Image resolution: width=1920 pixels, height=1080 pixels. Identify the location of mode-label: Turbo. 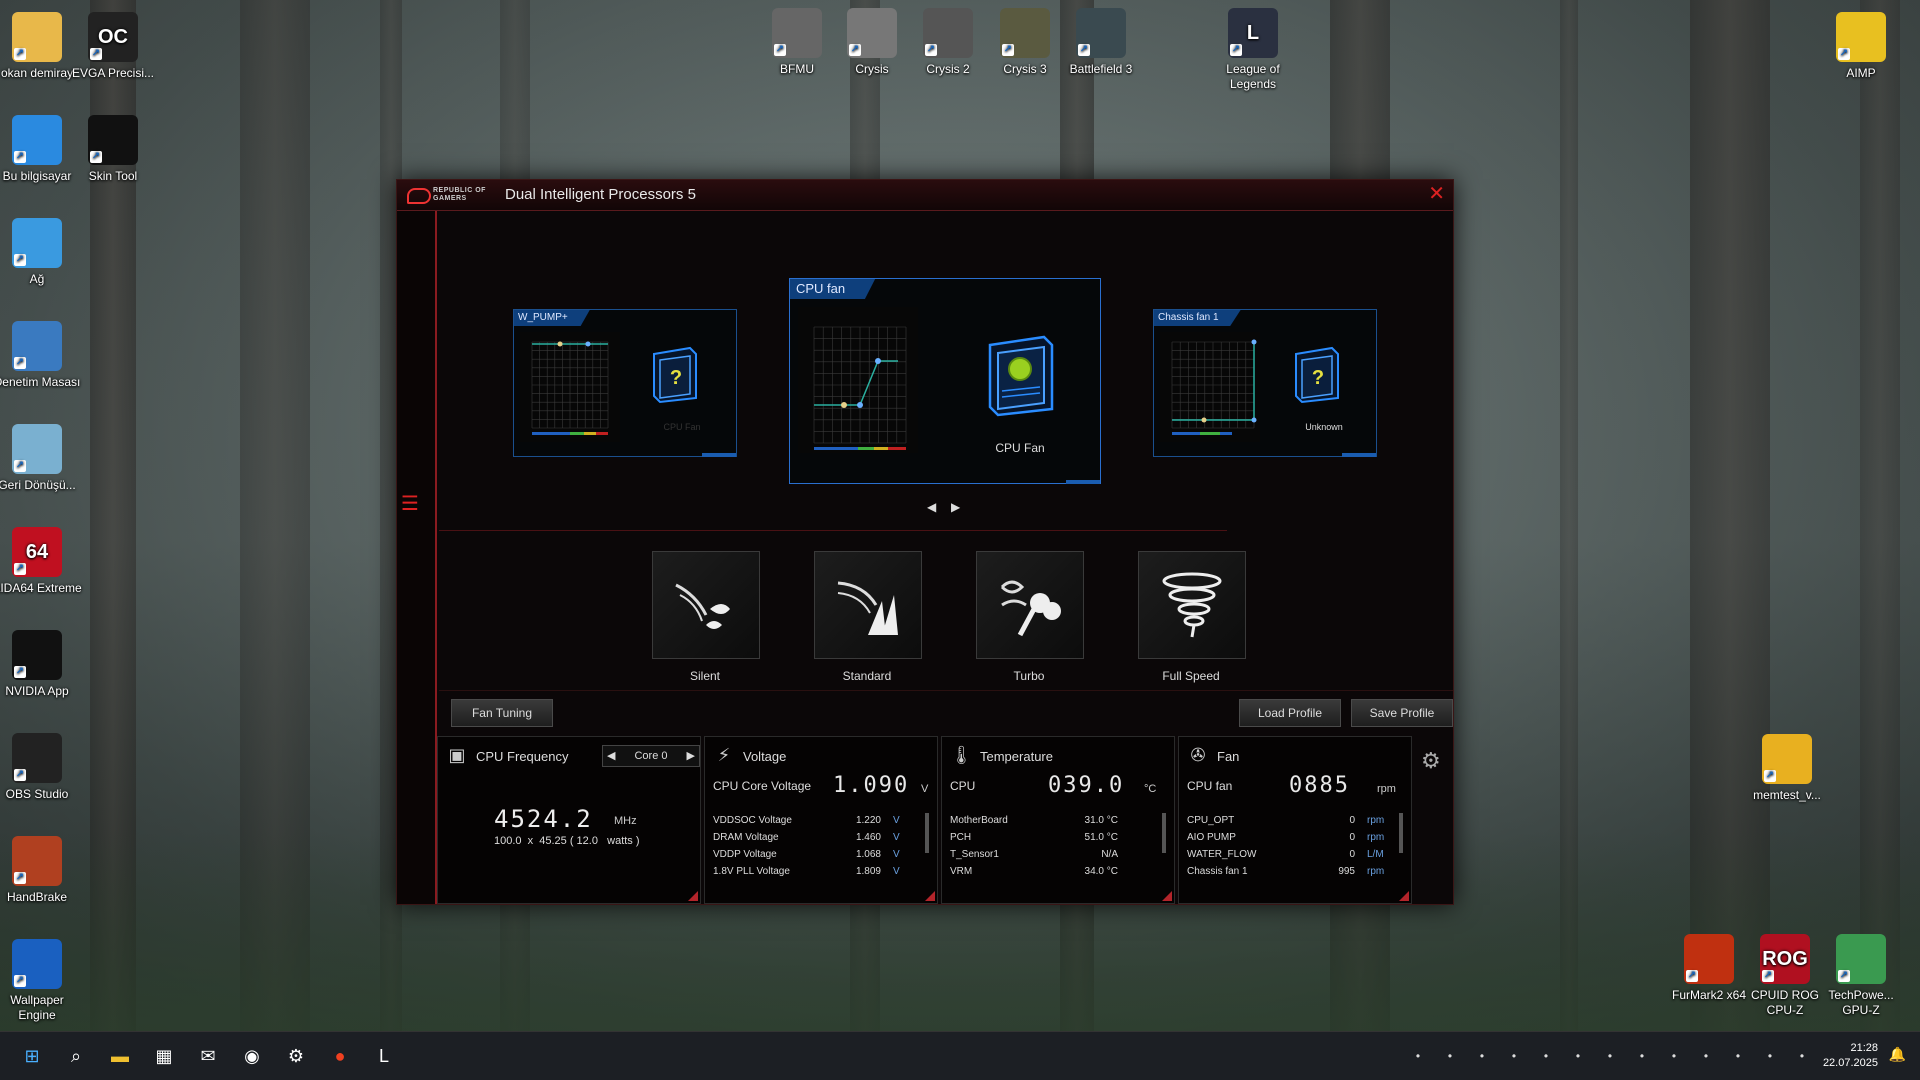
(1029, 676).